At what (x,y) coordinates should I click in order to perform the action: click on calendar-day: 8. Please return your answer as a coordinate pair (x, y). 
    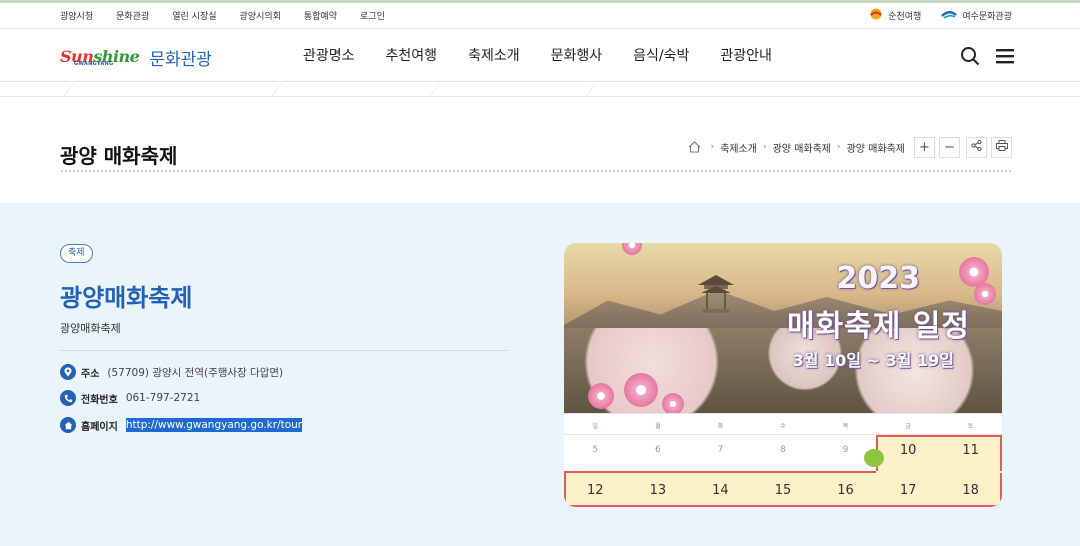
    Looking at the image, I should click on (783, 450).